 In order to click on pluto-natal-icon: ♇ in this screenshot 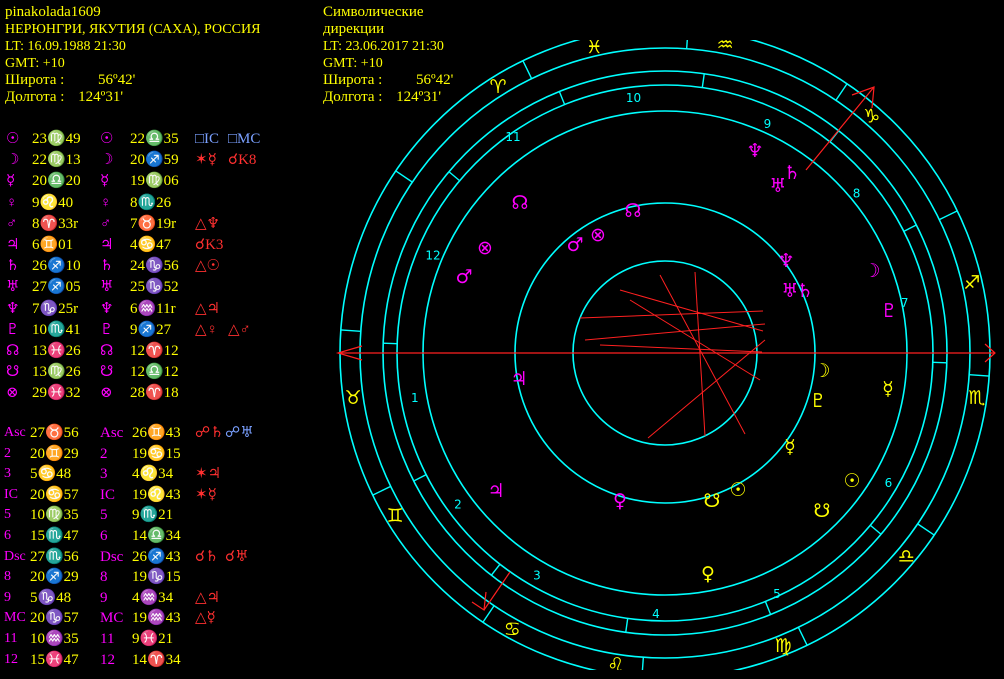, I will do `click(888, 311)`.